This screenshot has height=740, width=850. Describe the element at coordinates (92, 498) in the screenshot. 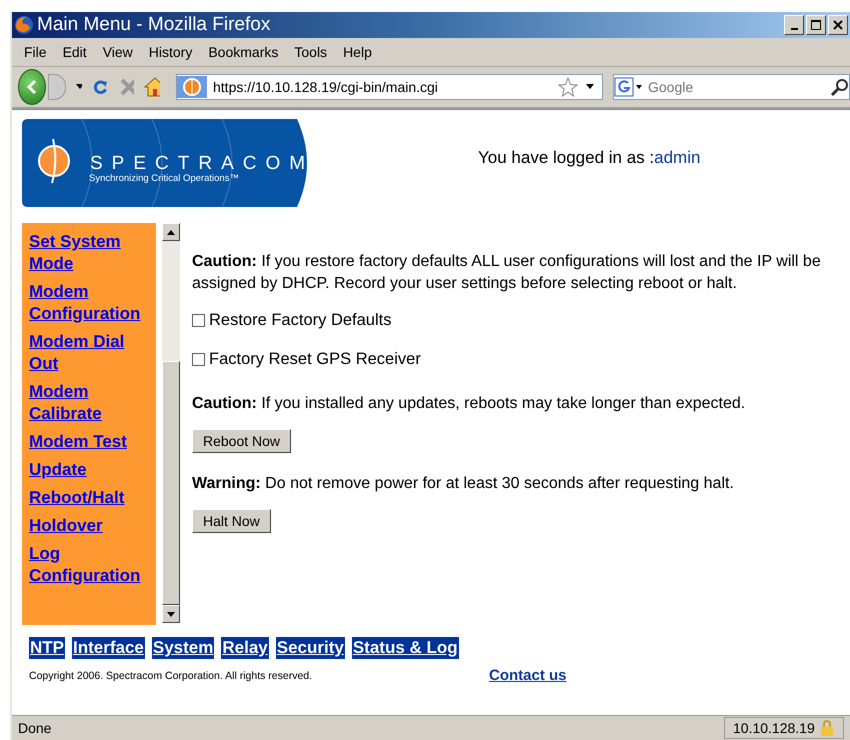

I see `sidebar-link: Reboot/Halt` at that location.